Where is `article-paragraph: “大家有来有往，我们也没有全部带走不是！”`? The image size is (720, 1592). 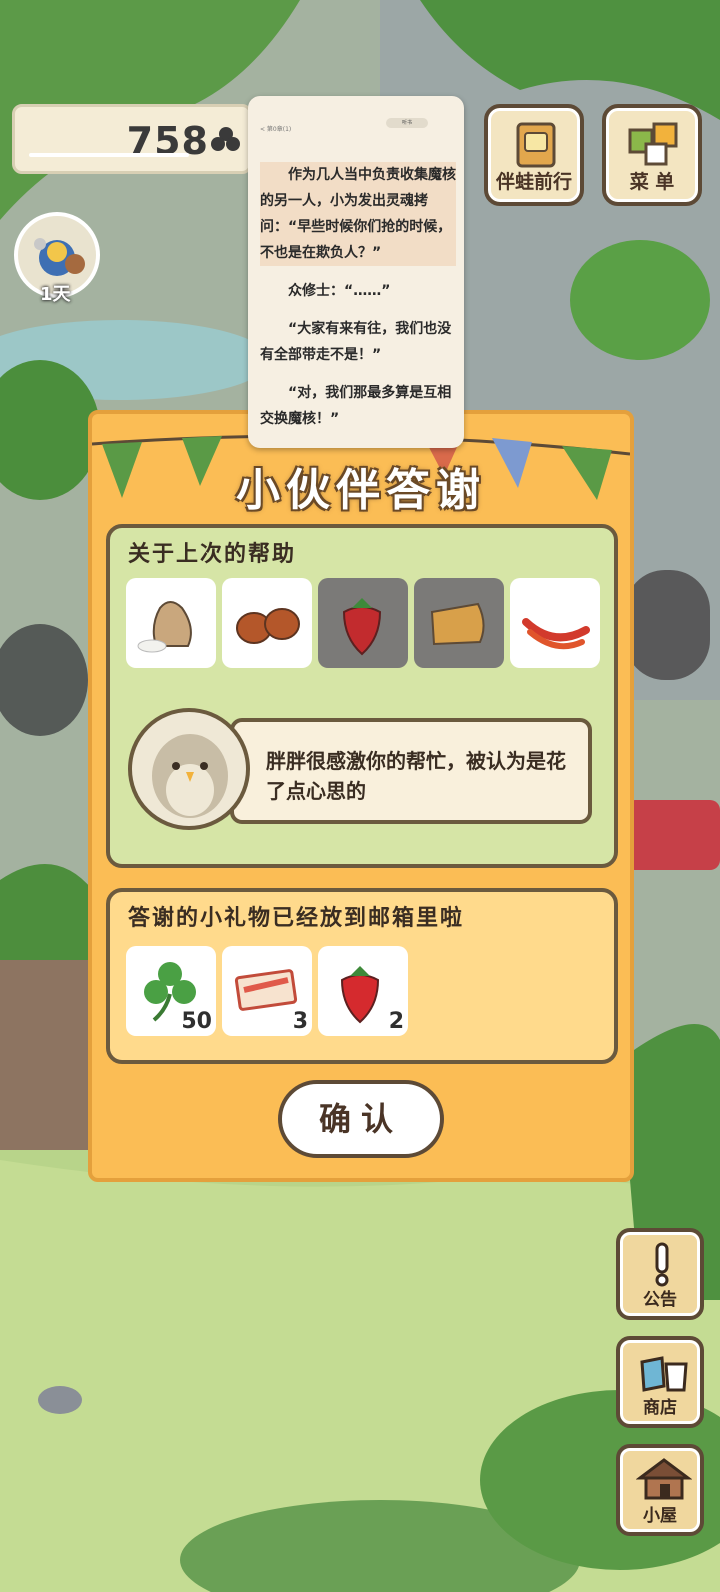
article-paragraph: “大家有来有往，我们也没有全部带走不是！” is located at coordinates (356, 342).